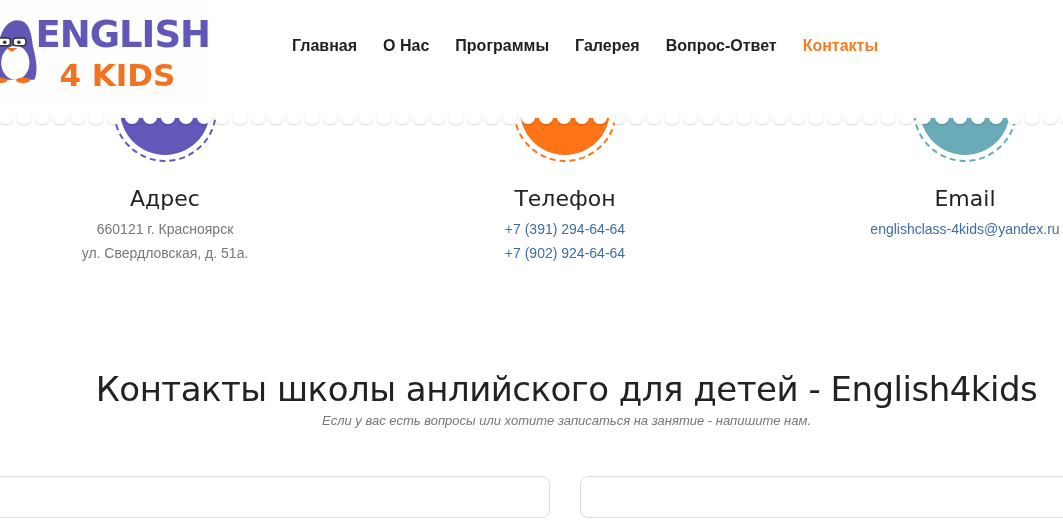 The height and width of the screenshot is (523, 1063). What do you see at coordinates (565, 198) in the screenshot?
I see `contact-title: Телефон` at bounding box center [565, 198].